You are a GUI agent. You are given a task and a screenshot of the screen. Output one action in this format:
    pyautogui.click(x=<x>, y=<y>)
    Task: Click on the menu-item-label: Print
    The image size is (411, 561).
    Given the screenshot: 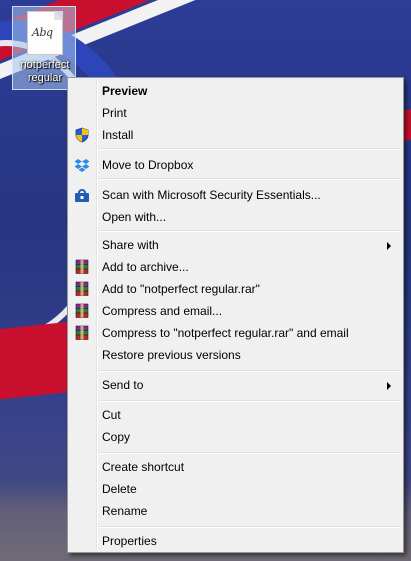 What is the action you would take?
    pyautogui.click(x=114, y=113)
    